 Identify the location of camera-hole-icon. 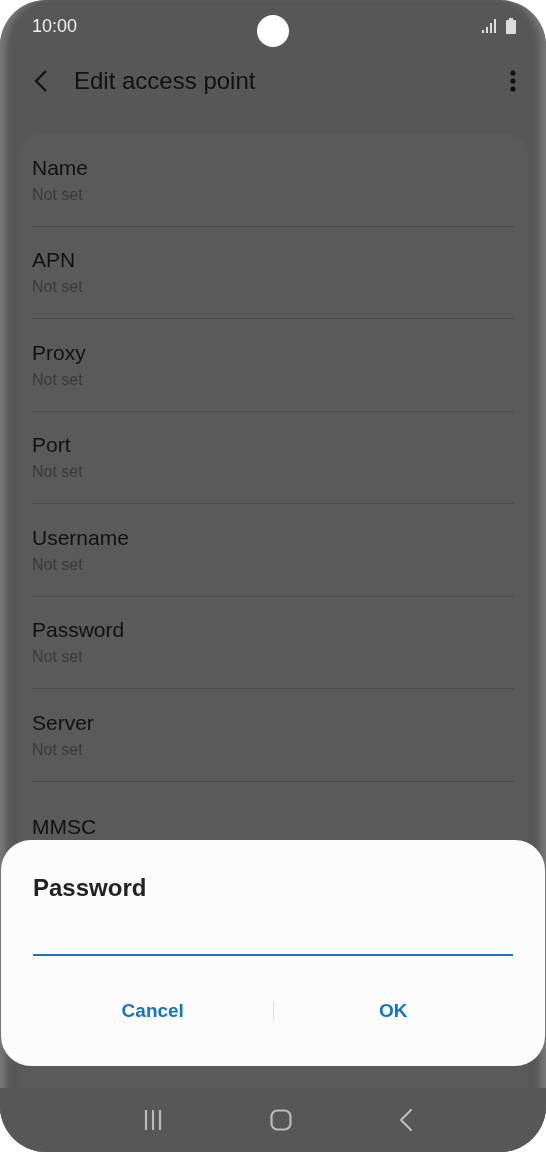
(273, 31).